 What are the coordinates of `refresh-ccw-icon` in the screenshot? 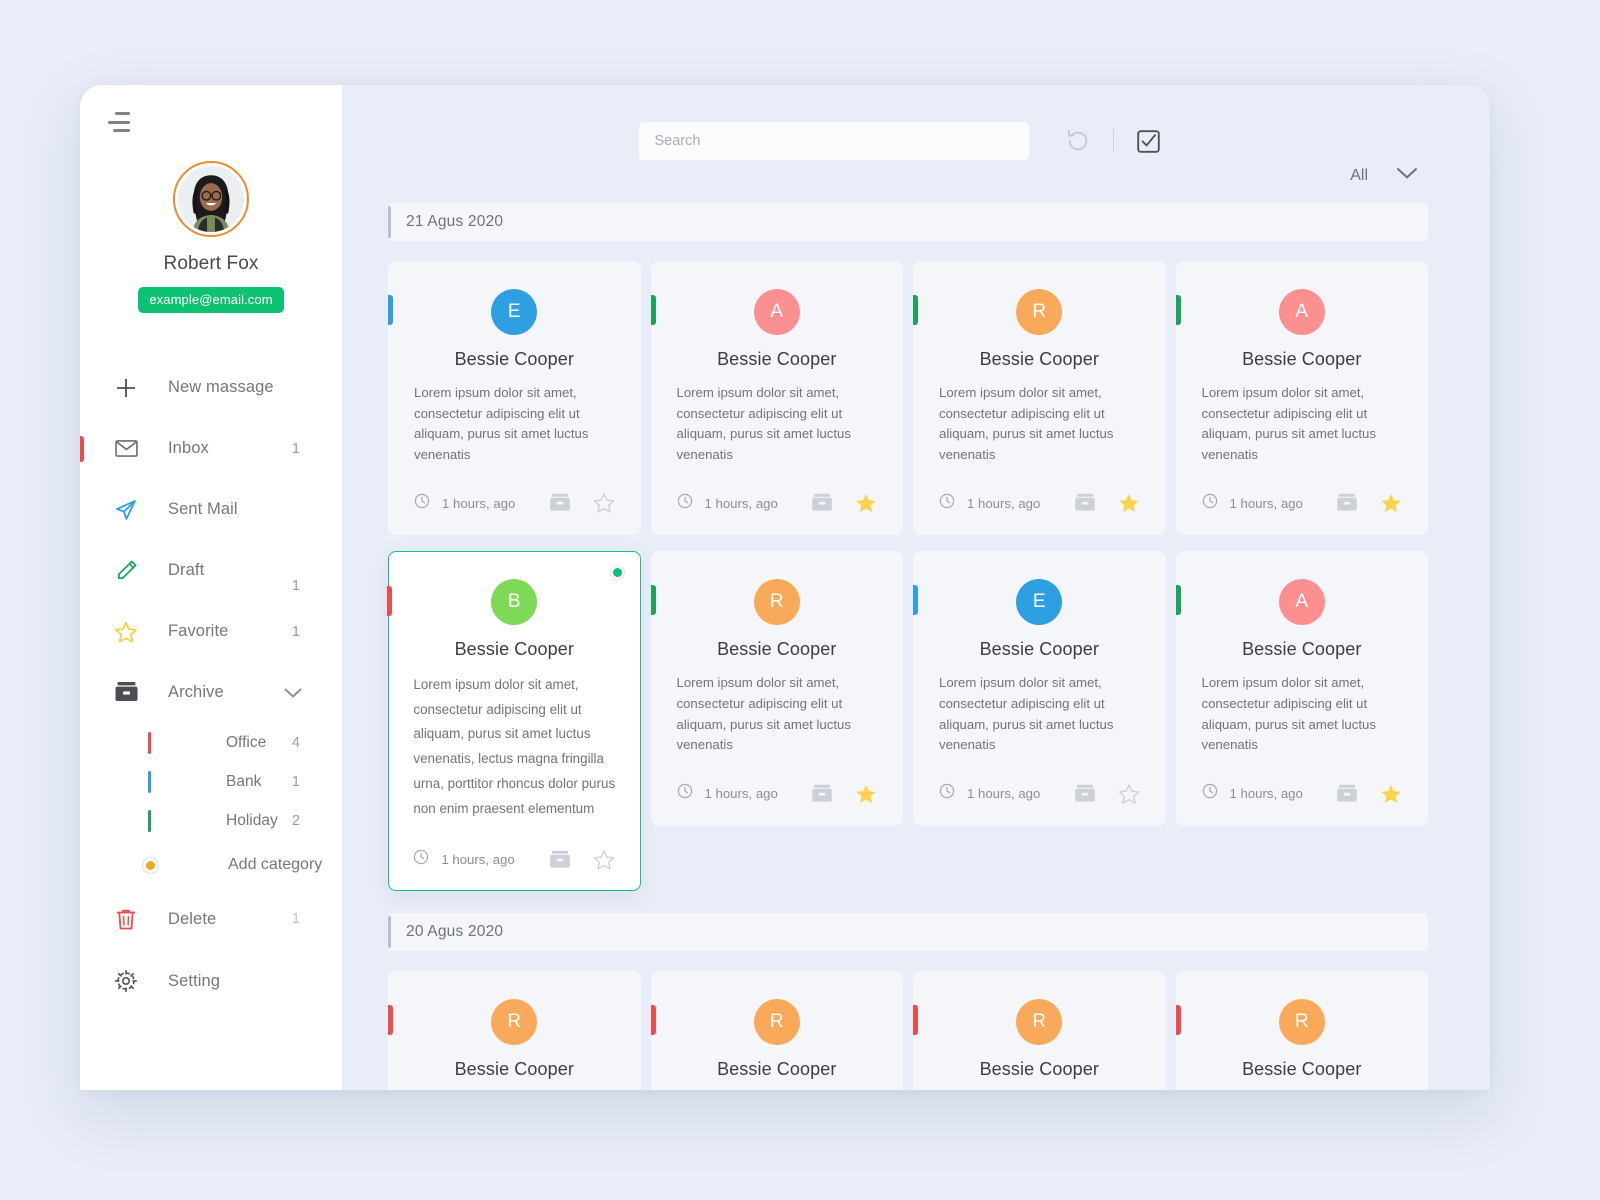 It's located at (1078, 141).